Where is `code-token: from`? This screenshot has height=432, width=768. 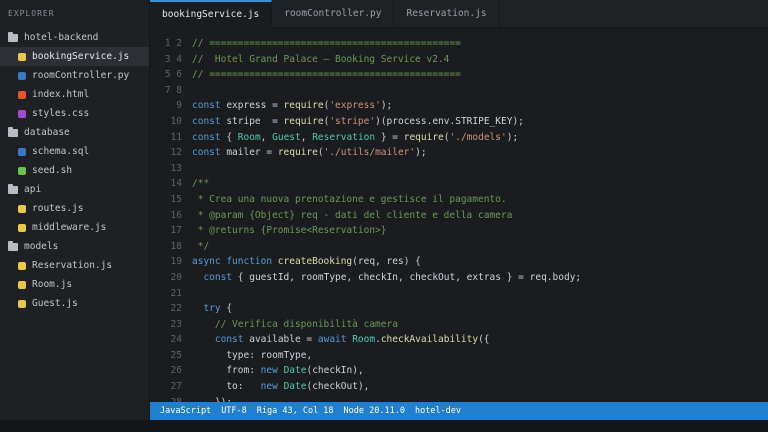
code-token: from is located at coordinates (238, 371).